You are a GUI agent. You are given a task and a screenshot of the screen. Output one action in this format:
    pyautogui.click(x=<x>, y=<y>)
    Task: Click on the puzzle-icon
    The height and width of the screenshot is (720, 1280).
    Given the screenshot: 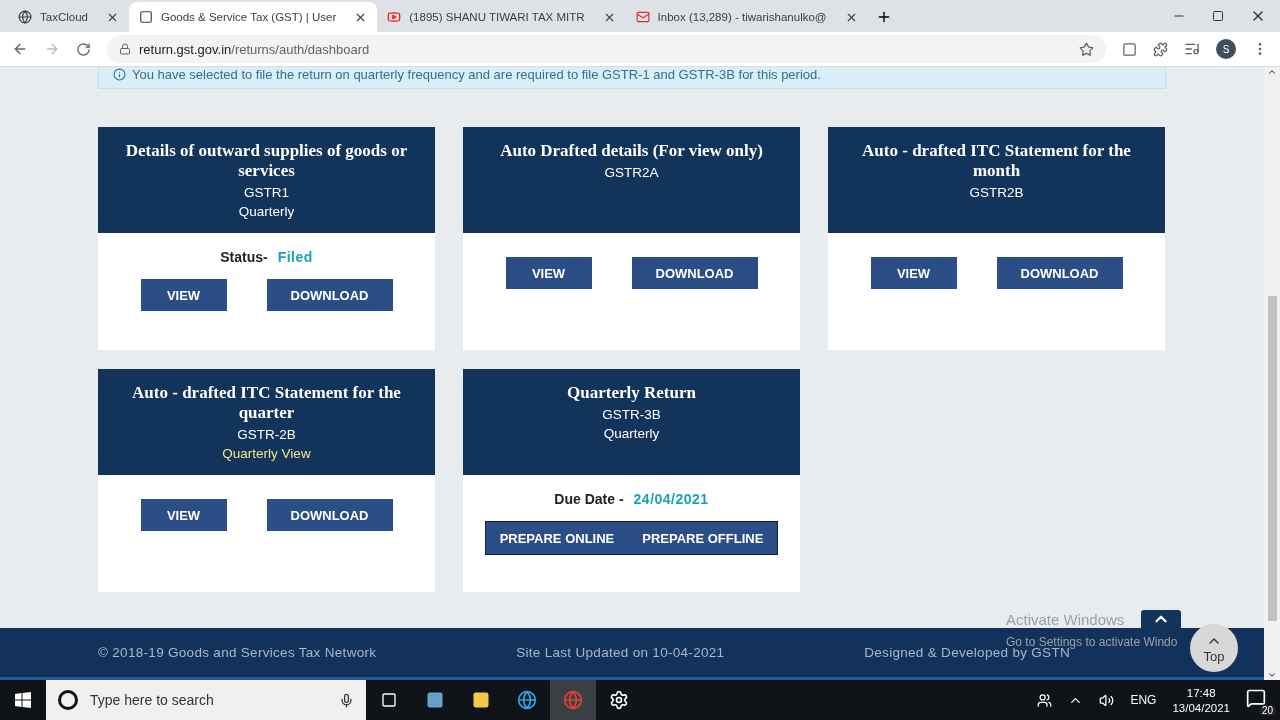 What is the action you would take?
    pyautogui.click(x=1160, y=49)
    